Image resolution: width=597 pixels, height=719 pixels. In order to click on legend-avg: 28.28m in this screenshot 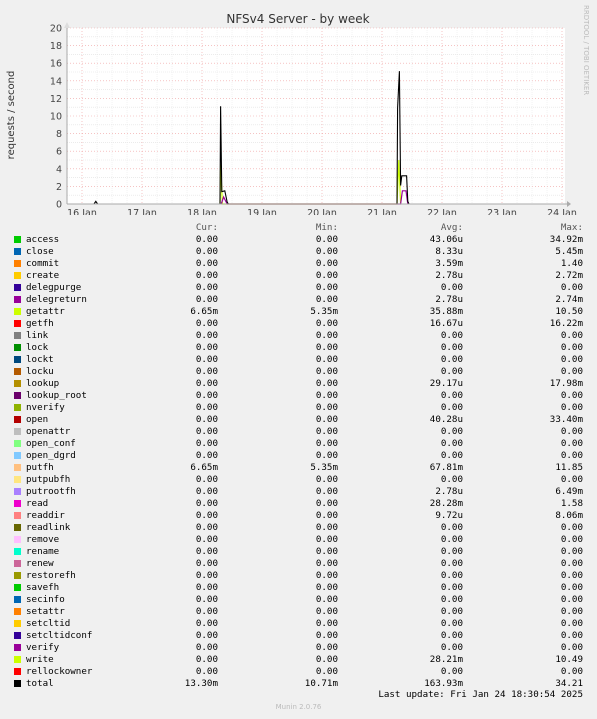, I will do `click(446, 503)`.